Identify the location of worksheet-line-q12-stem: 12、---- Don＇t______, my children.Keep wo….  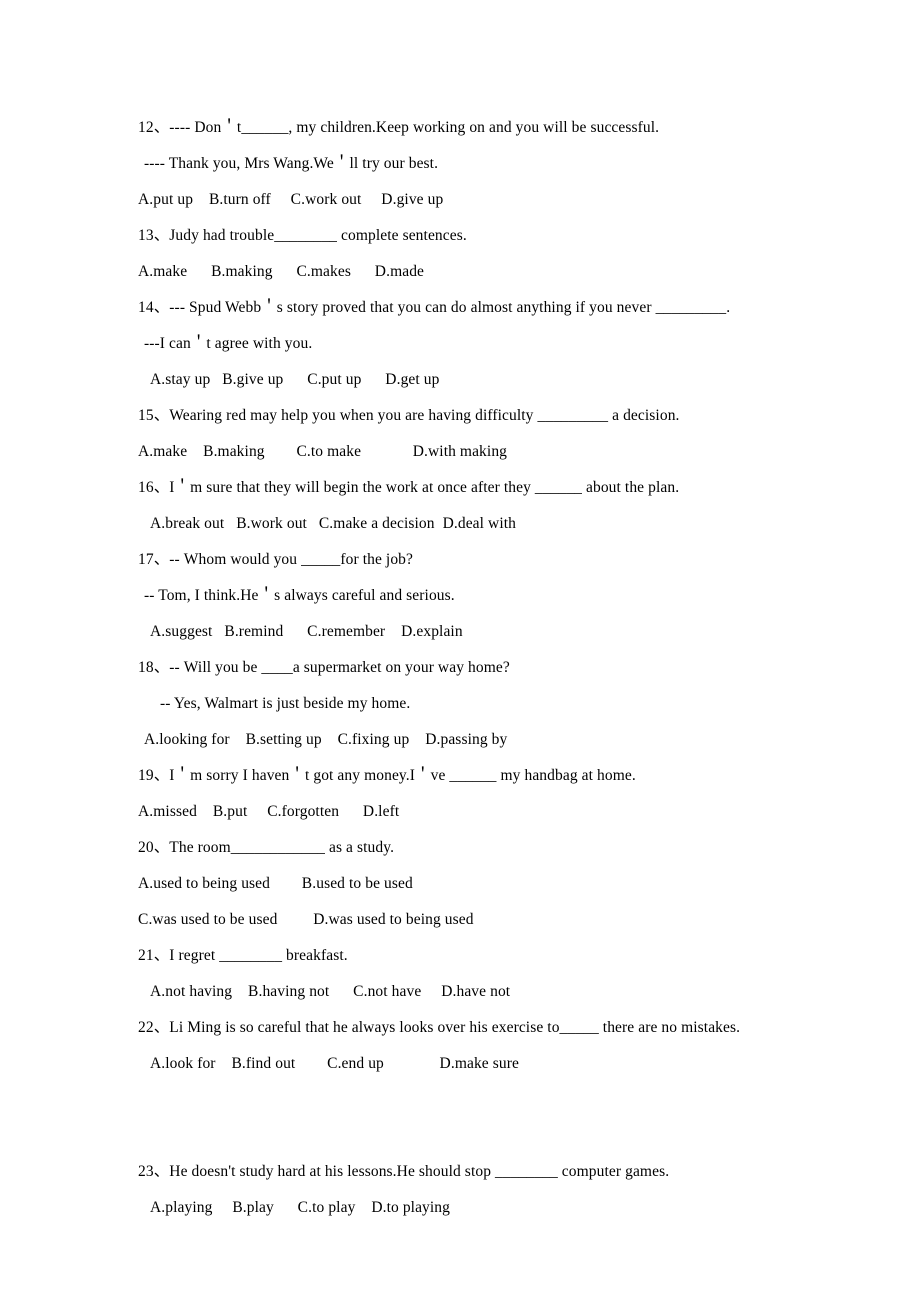
(399, 127).